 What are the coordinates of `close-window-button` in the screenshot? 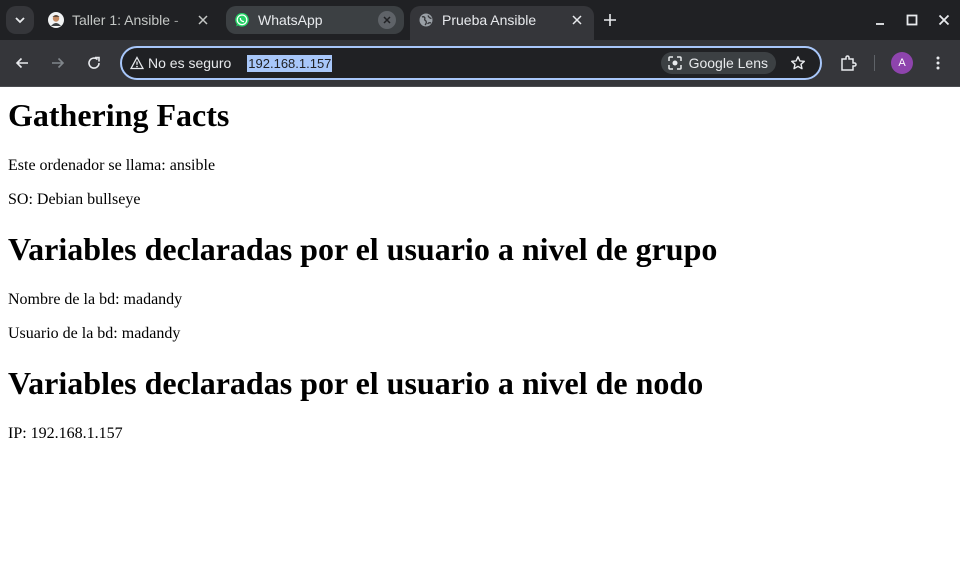 It's located at (944, 20).